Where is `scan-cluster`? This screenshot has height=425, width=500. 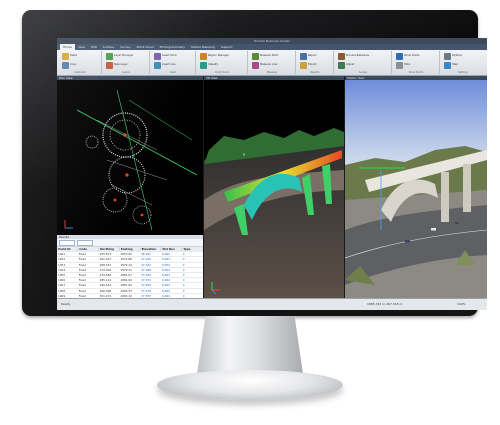
scan-cluster is located at coordinates (126, 168).